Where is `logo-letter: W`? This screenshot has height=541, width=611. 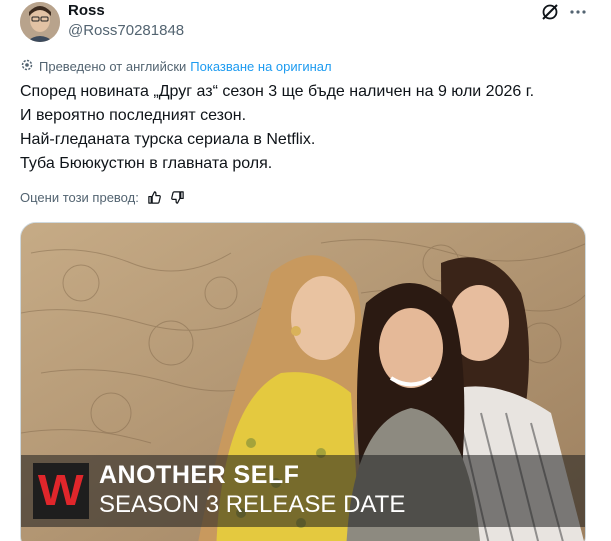
logo-letter: W is located at coordinates (61, 490).